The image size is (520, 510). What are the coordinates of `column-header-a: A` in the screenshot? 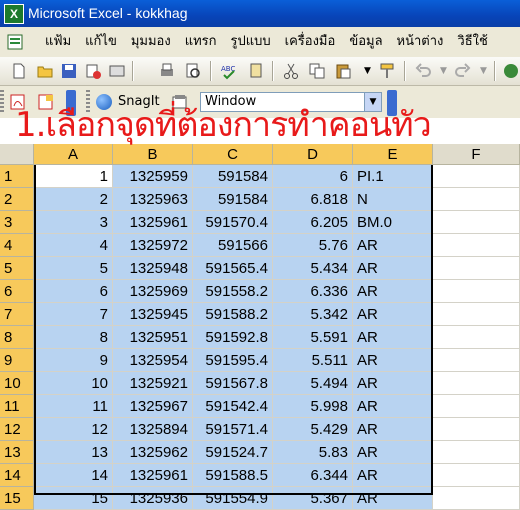 It's located at (73, 154).